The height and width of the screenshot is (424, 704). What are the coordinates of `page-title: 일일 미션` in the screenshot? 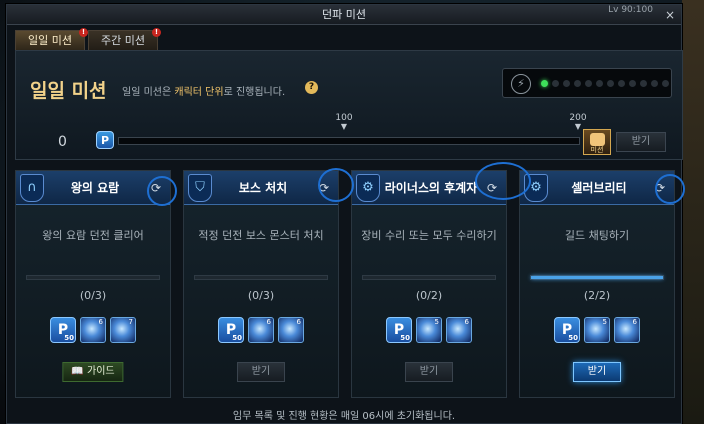 It's located at (68, 91).